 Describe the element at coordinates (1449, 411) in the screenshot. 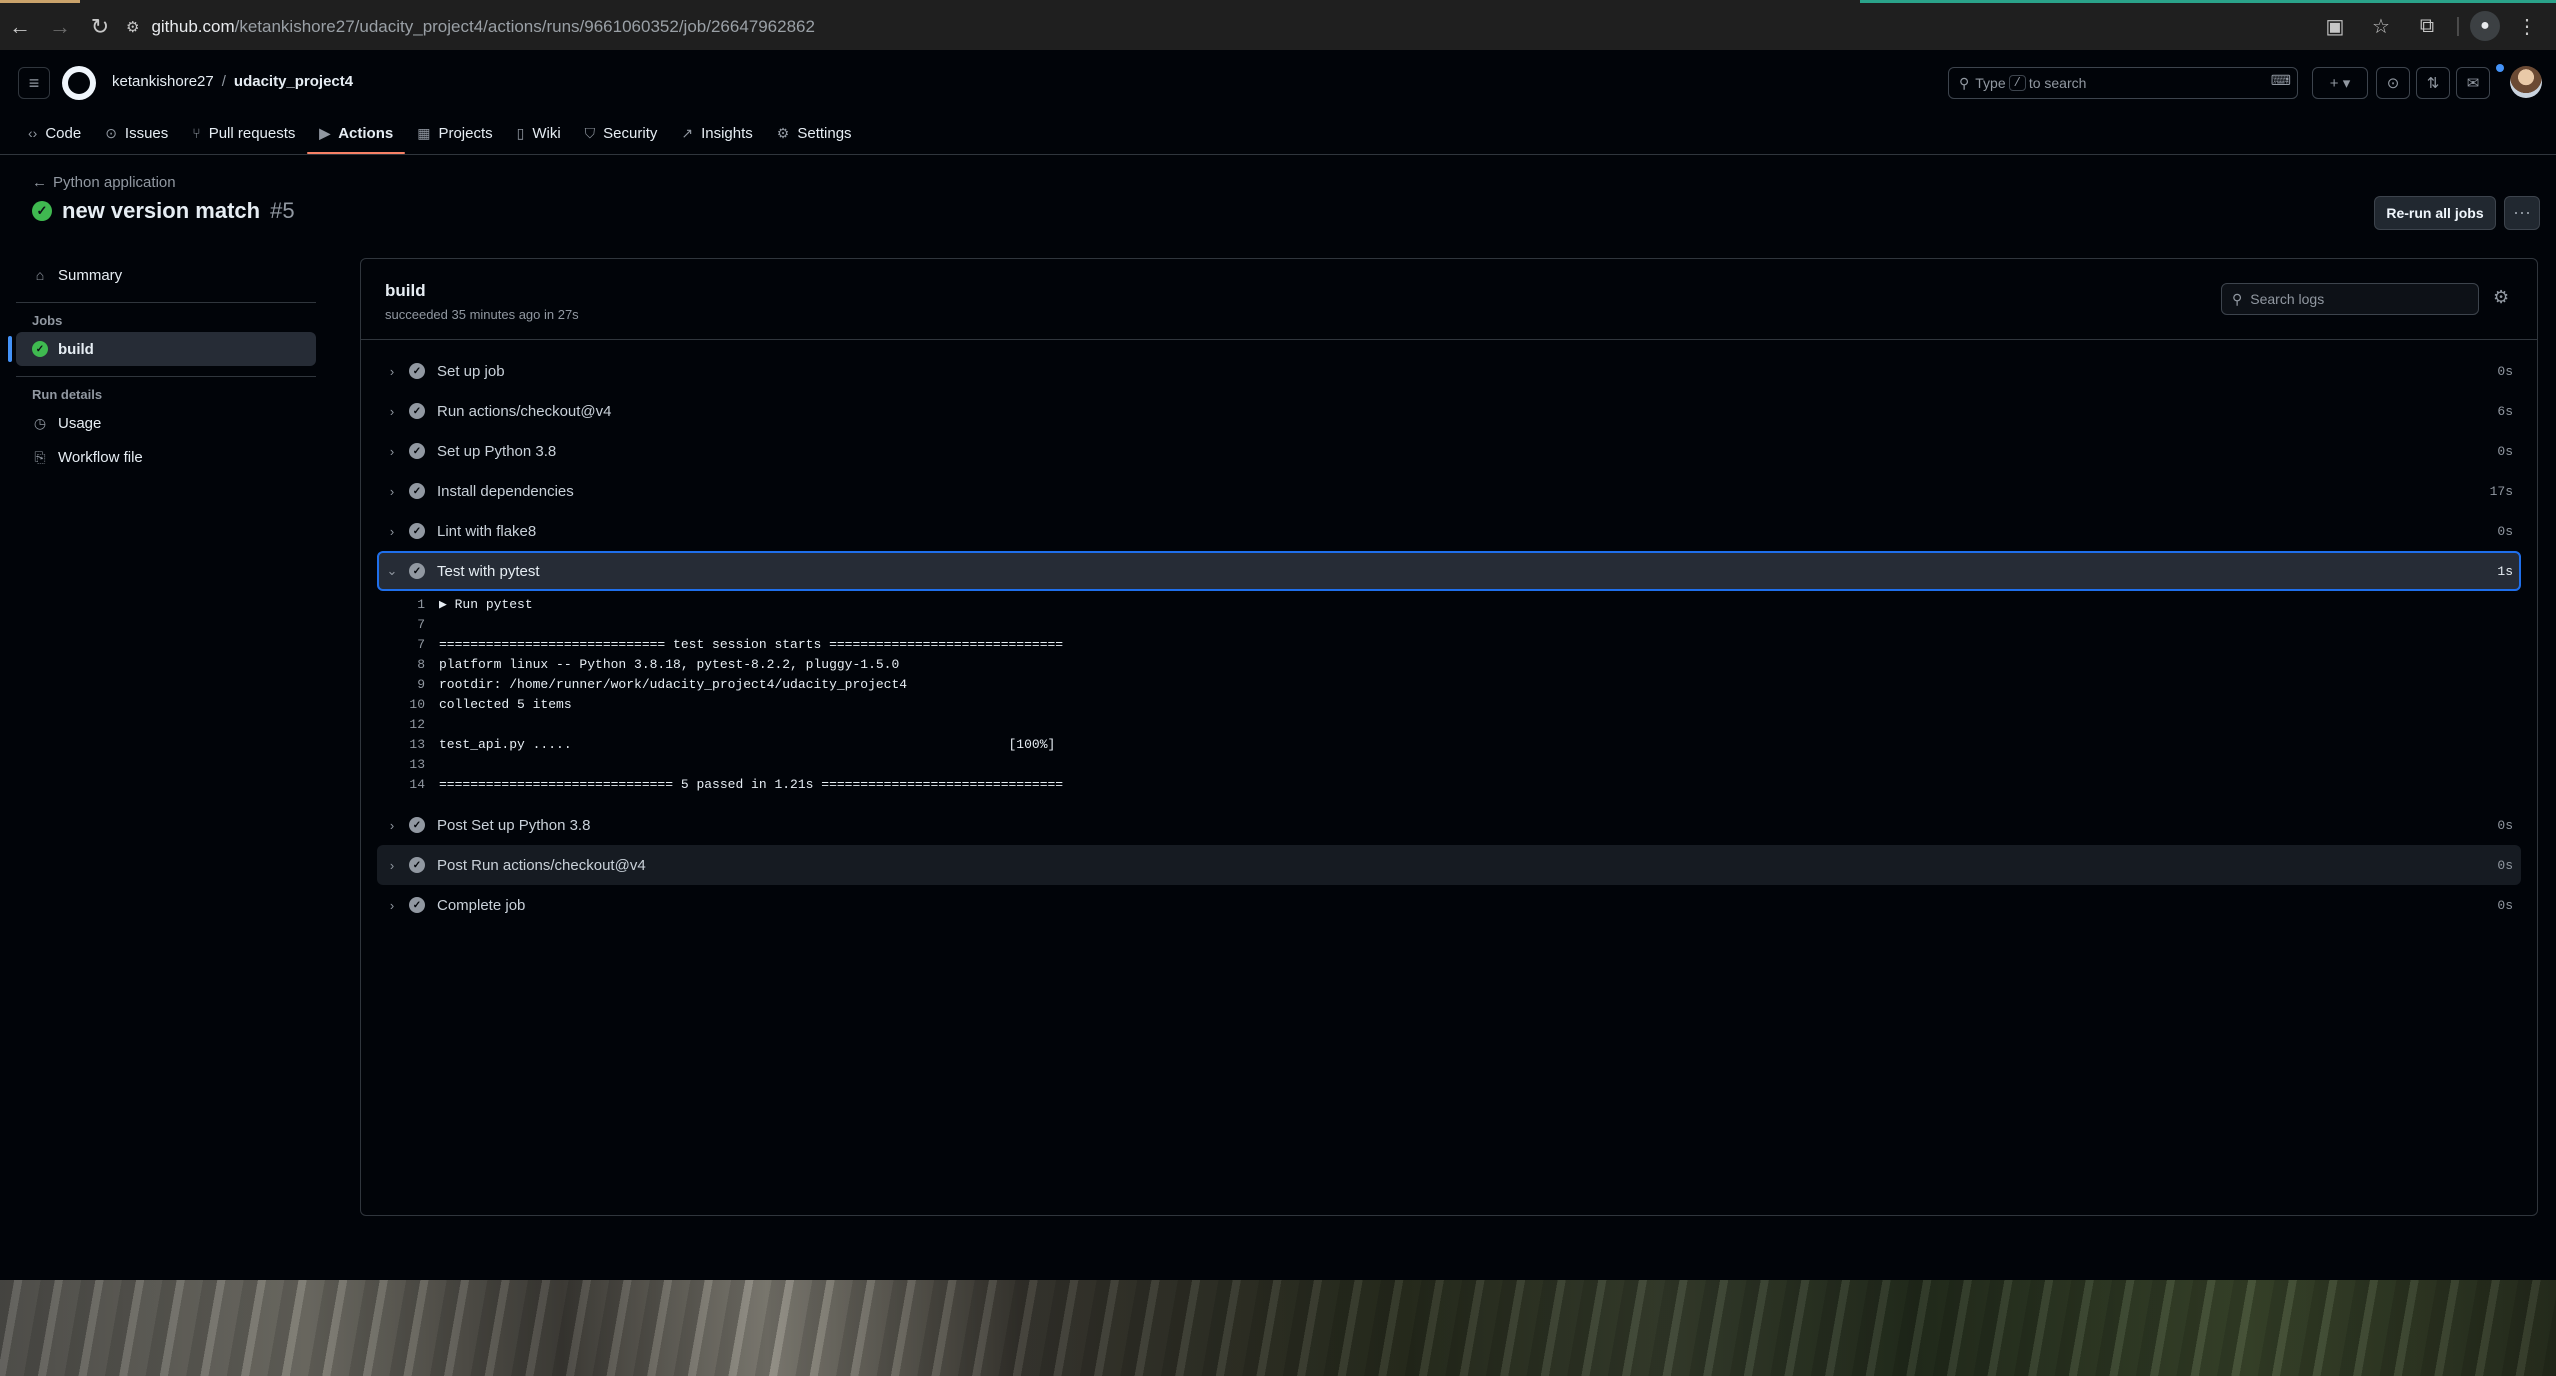

I see `step-row: › ✓ Run actions/checkout@v4 6s` at that location.